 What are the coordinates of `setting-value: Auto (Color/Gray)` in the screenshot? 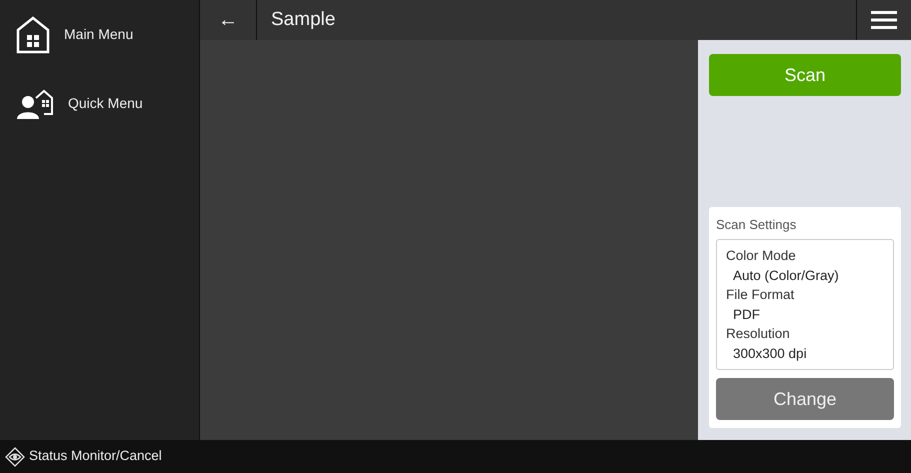 It's located at (786, 275).